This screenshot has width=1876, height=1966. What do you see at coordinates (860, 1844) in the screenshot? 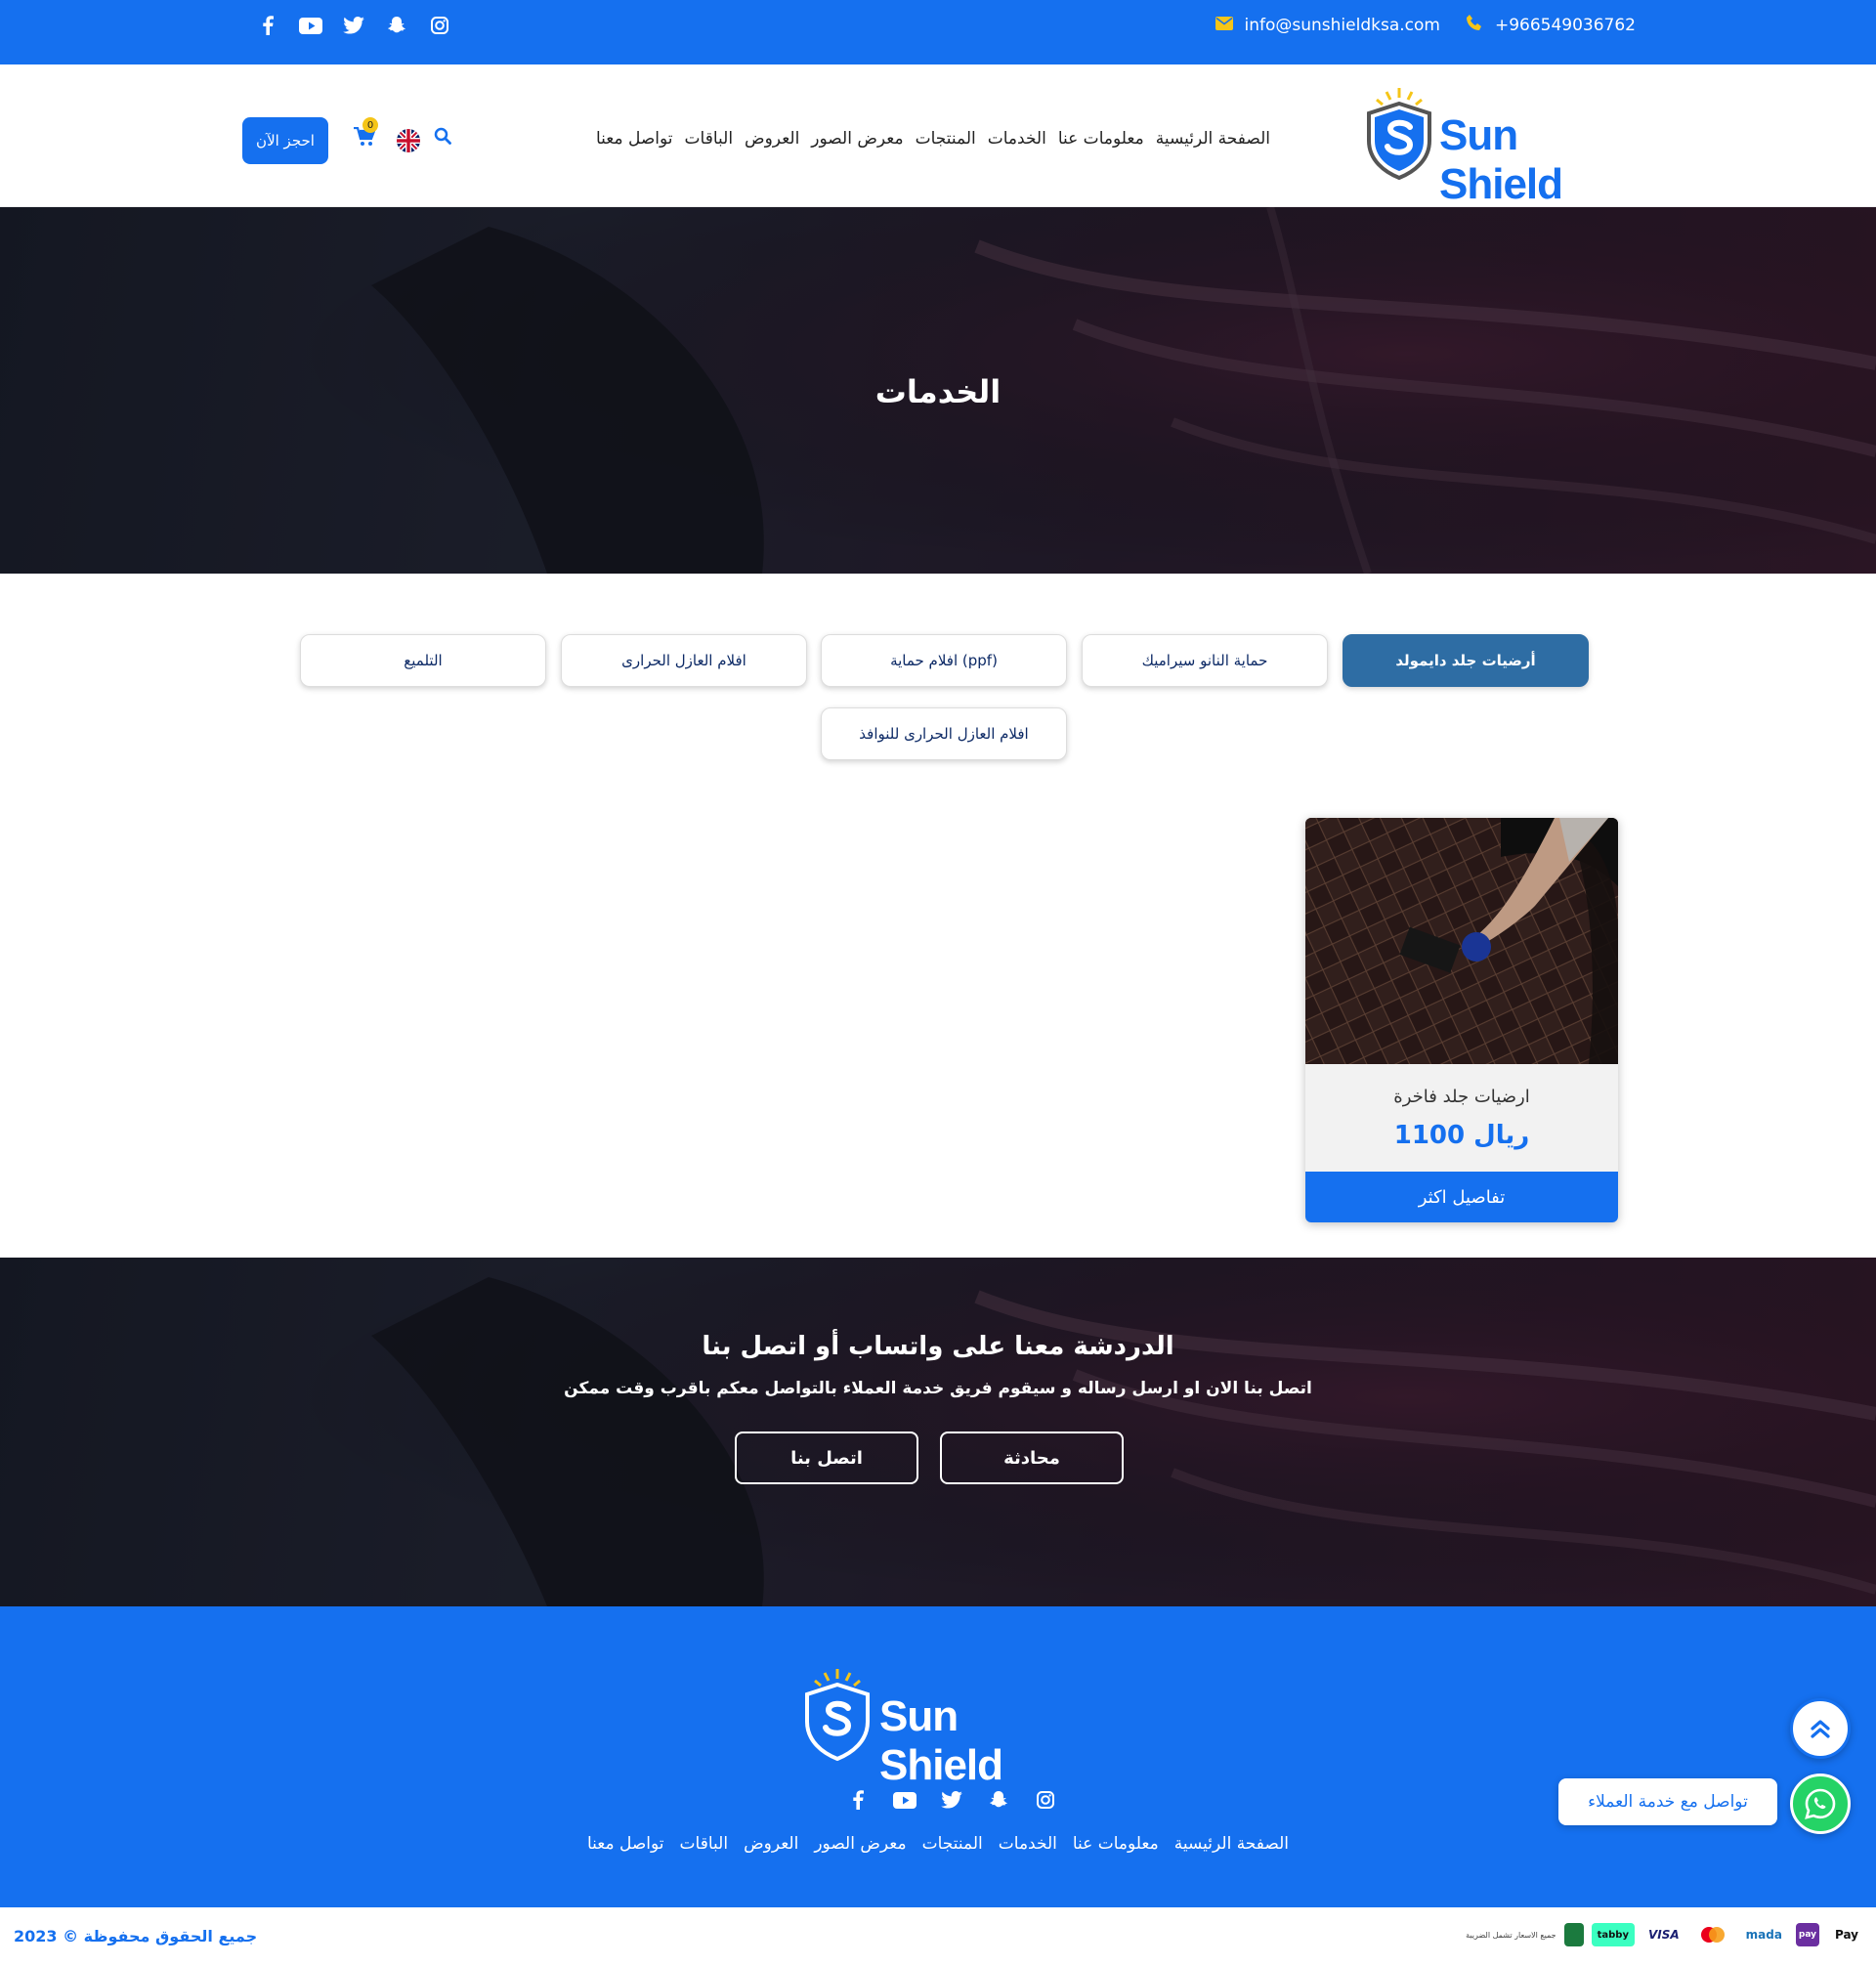
I see `footer-nav-gallery: معرض الصور` at bounding box center [860, 1844].